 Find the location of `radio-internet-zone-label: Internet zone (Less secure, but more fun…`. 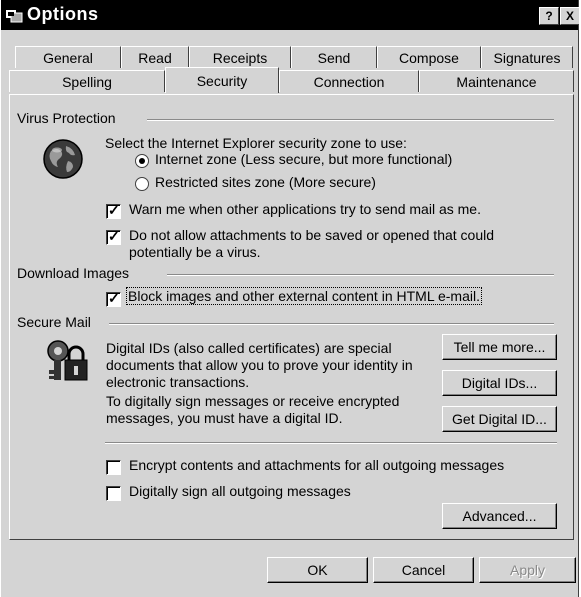

radio-internet-zone-label: Internet zone (Less secure, but more fun… is located at coordinates (303, 159).